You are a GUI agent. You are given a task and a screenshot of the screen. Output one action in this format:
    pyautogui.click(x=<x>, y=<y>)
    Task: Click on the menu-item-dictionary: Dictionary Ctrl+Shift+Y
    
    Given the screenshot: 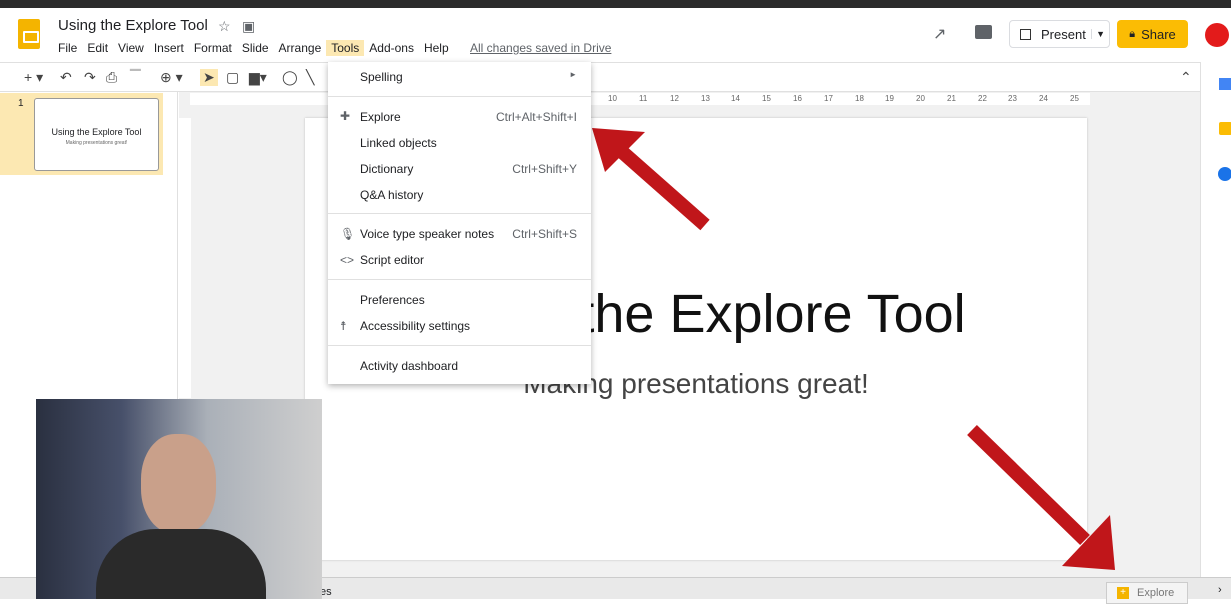 What is the action you would take?
    pyautogui.click(x=468, y=169)
    